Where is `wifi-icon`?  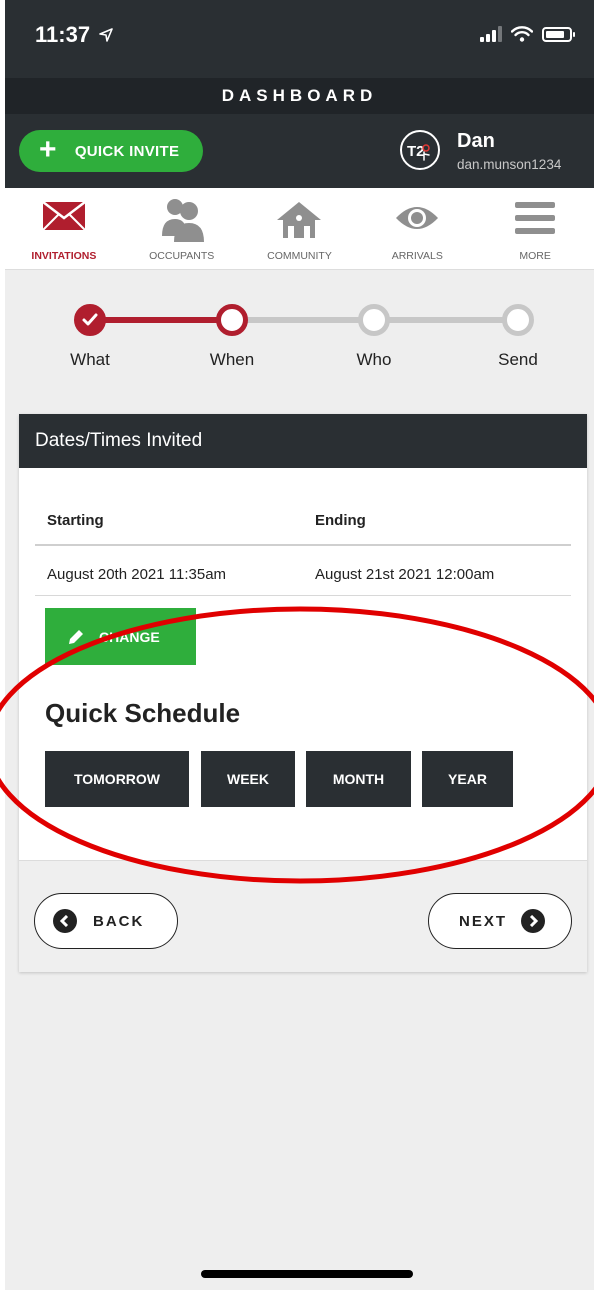
wifi-icon is located at coordinates (522, 34).